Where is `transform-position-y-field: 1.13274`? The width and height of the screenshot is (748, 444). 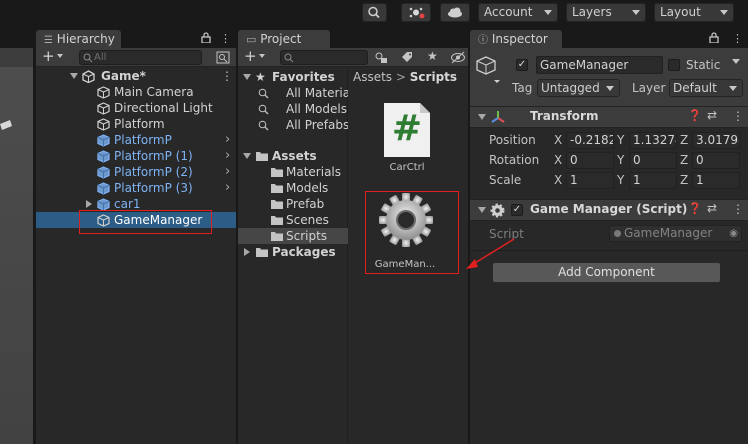 transform-position-y-field: 1.13274 is located at coordinates (653, 140).